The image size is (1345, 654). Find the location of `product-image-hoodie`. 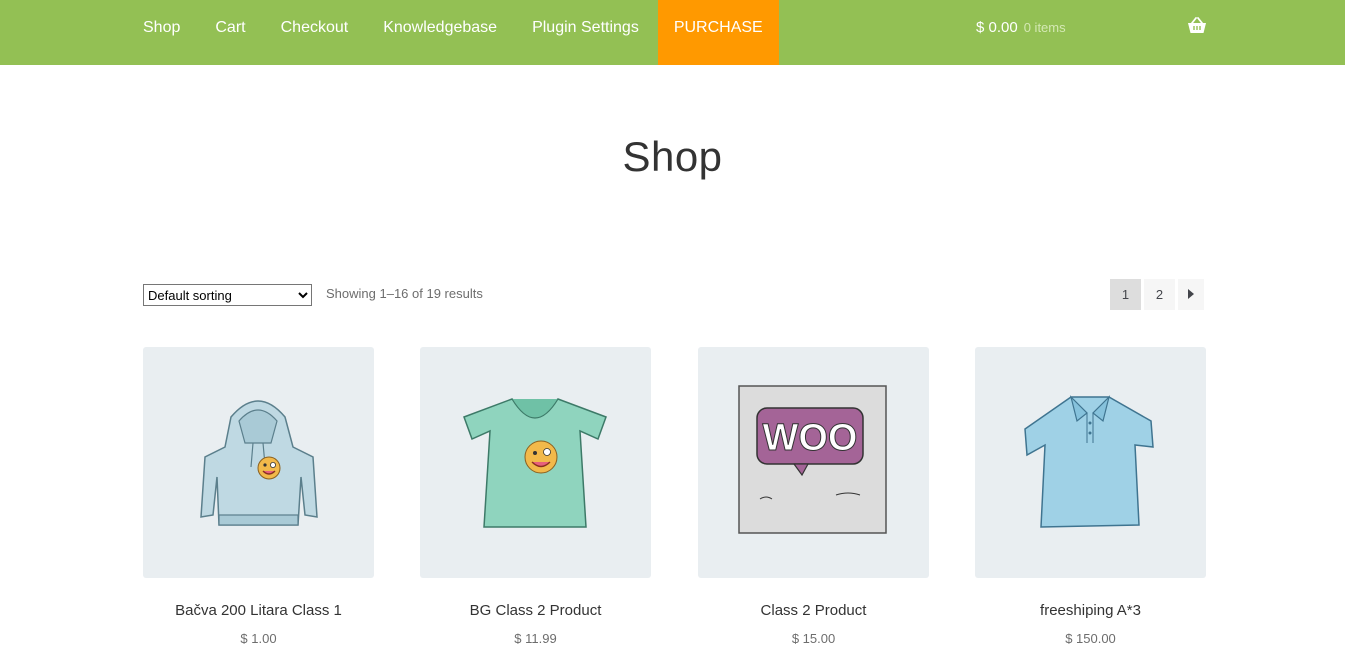

product-image-hoodie is located at coordinates (258, 462).